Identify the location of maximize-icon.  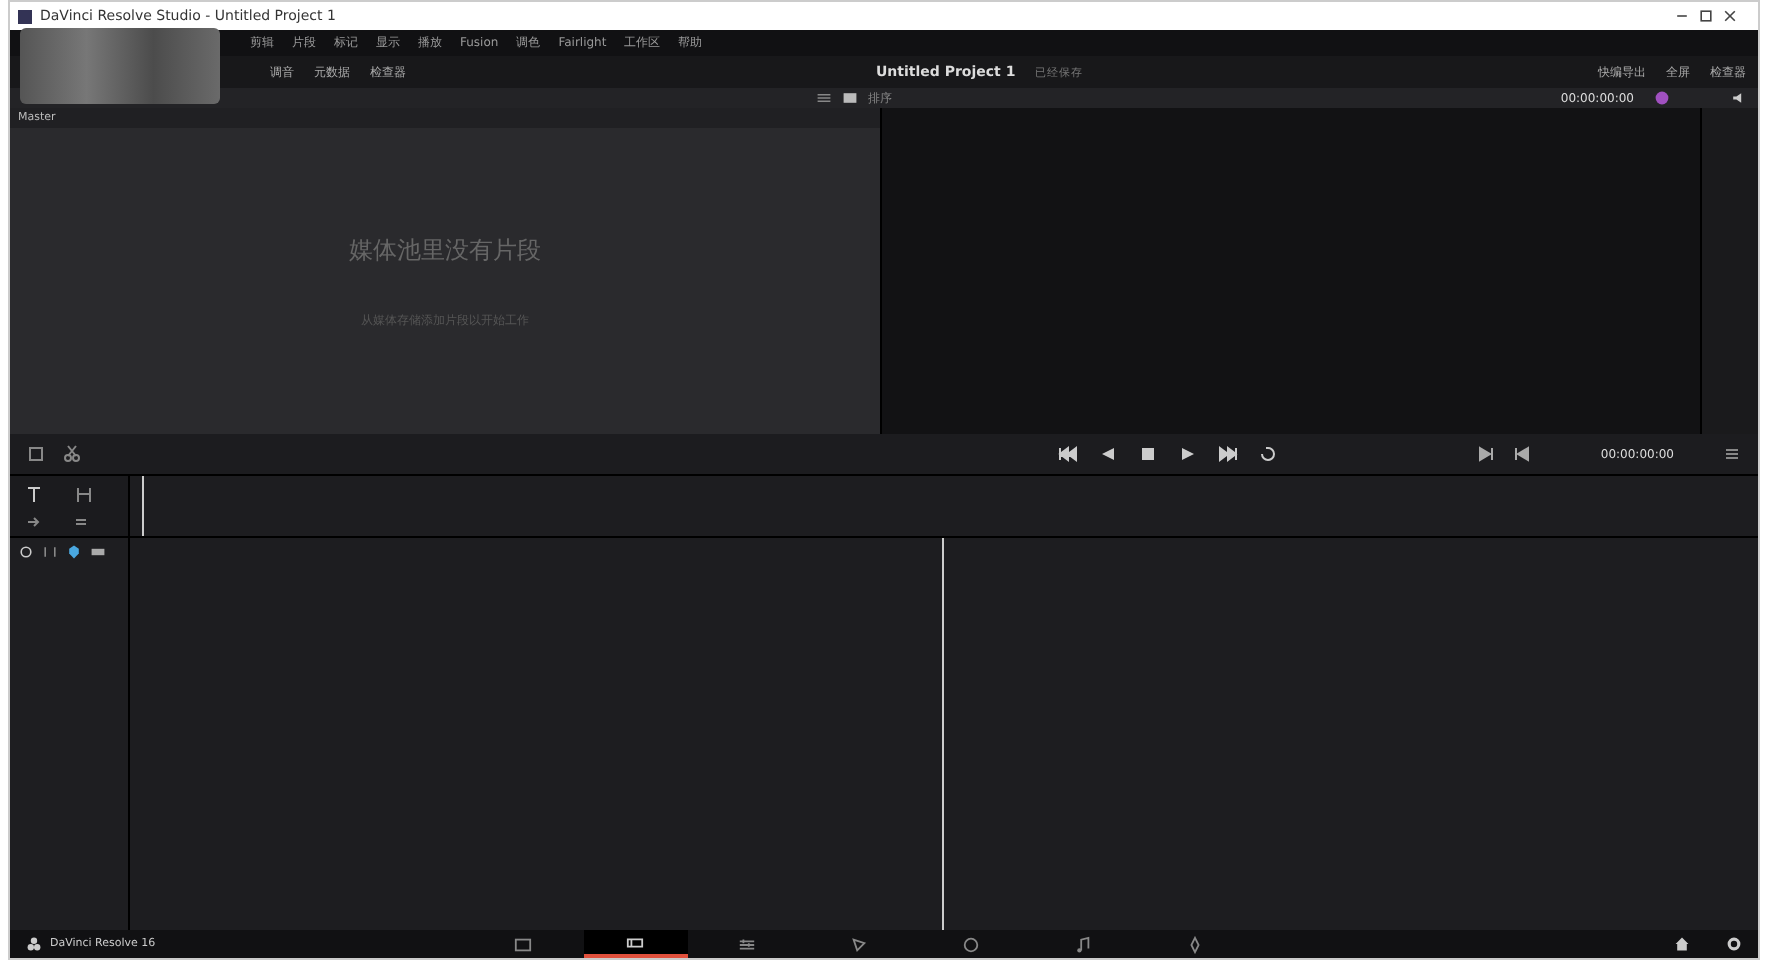
(1706, 16).